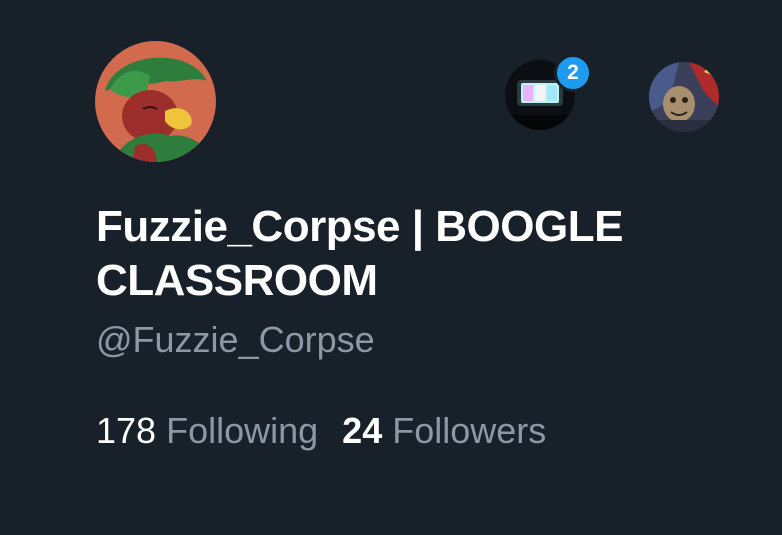 This screenshot has height=535, width=782. I want to click on account-notification-badge: 2, so click(573, 73).